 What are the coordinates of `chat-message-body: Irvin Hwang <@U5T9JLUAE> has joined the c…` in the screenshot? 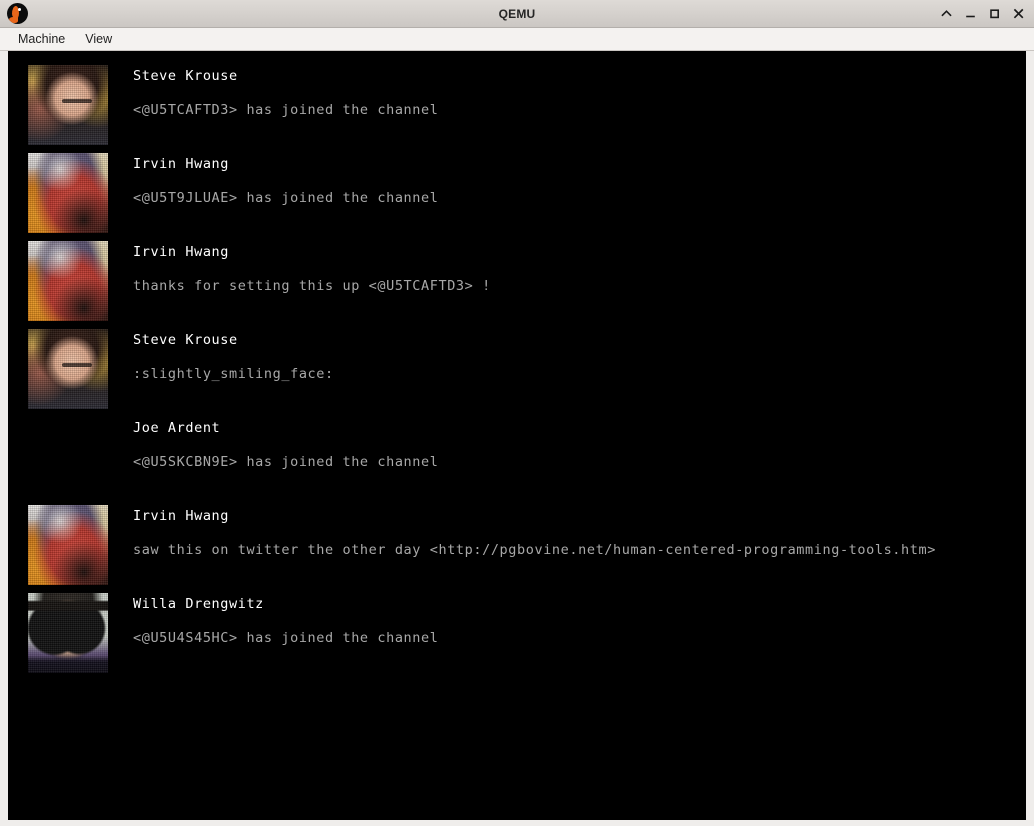 It's located at (579, 180).